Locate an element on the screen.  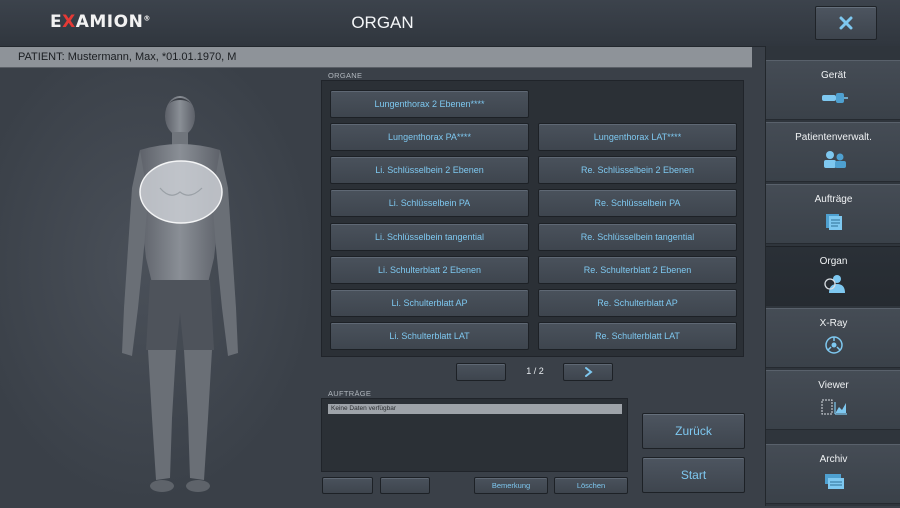
orders-panel: Keine Daten verfügbar is located at coordinates (474, 435).